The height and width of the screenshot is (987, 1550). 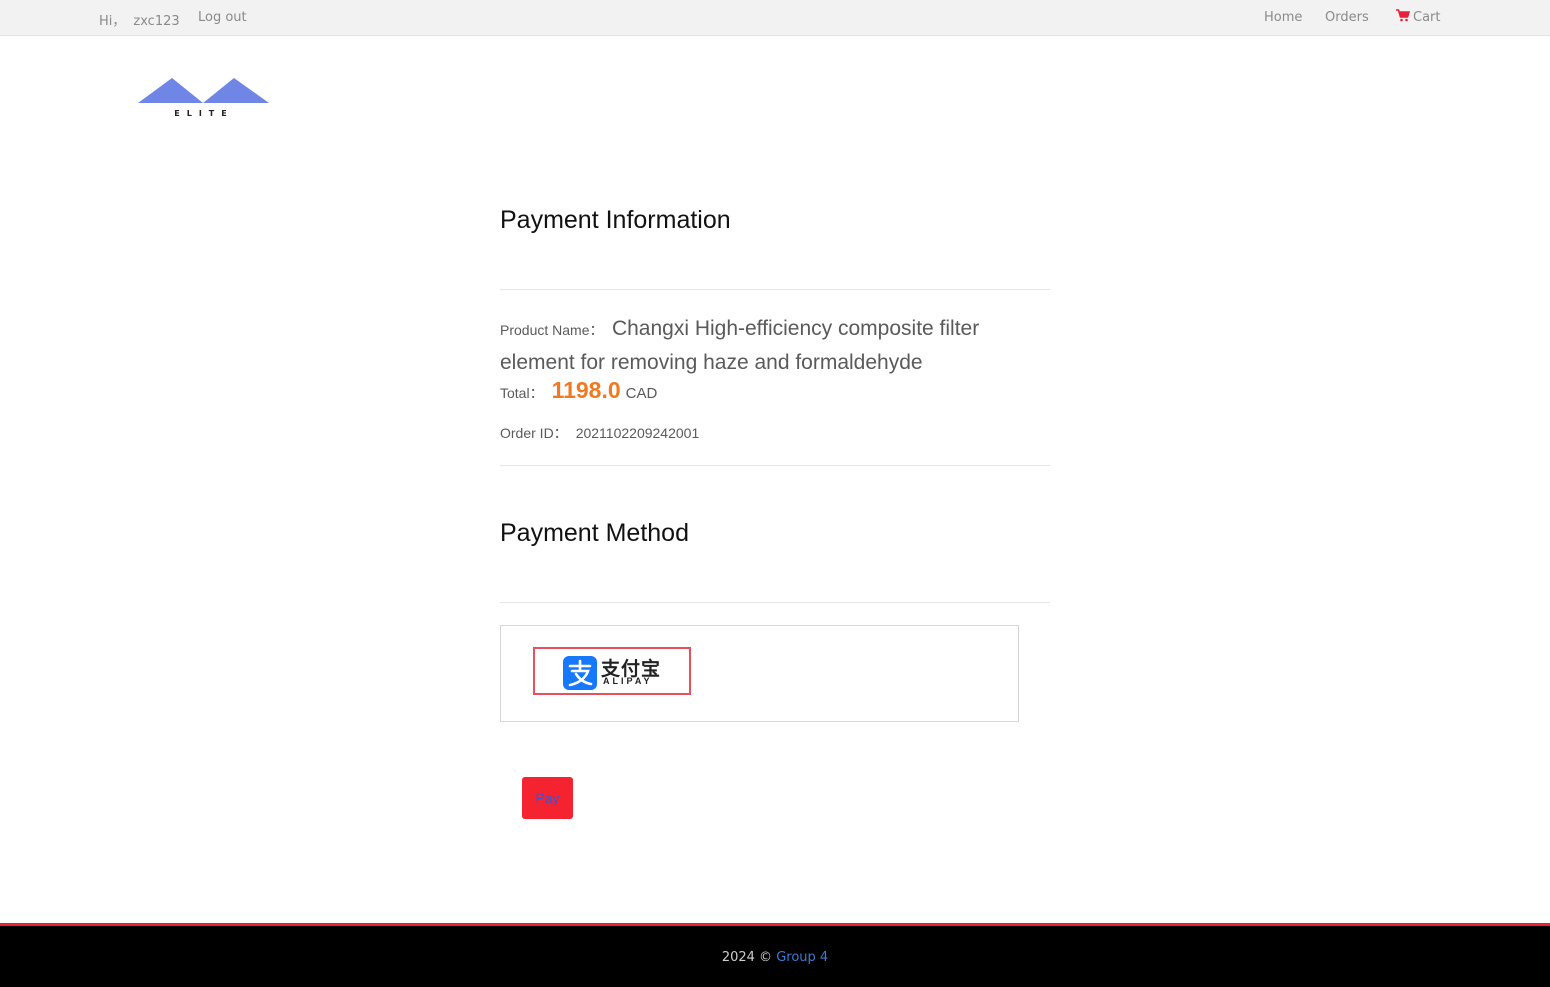 I want to click on copyright-text: 2024 ©, so click(x=749, y=957).